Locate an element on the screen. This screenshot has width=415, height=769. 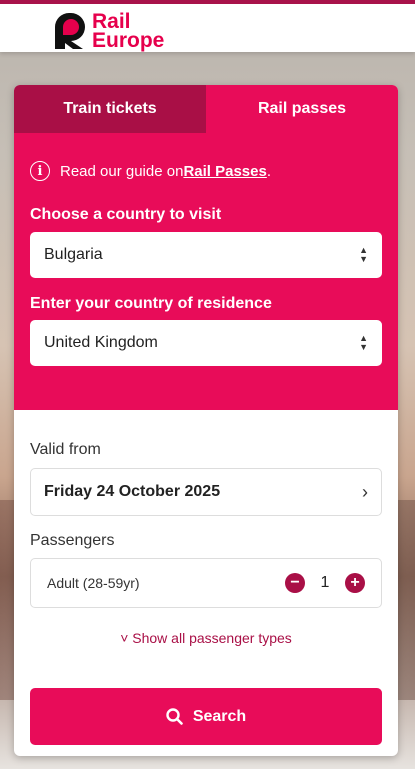
passenger-stepper: − 1 + is located at coordinates (325, 583).